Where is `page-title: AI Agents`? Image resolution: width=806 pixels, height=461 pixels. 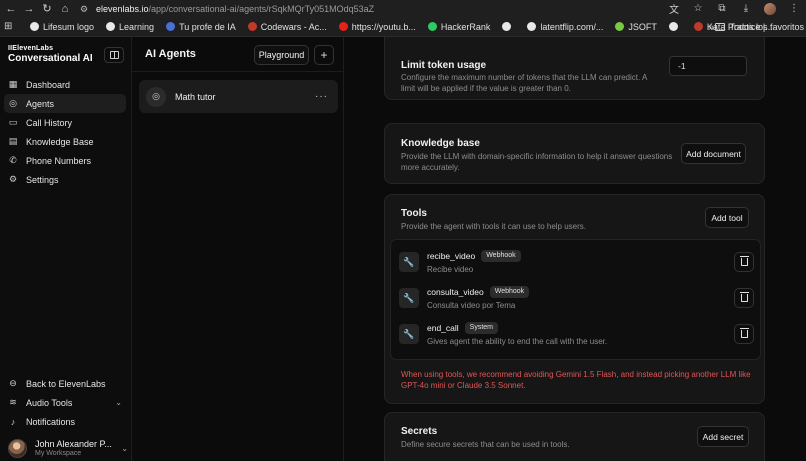
page-title: AI Agents is located at coordinates (170, 54).